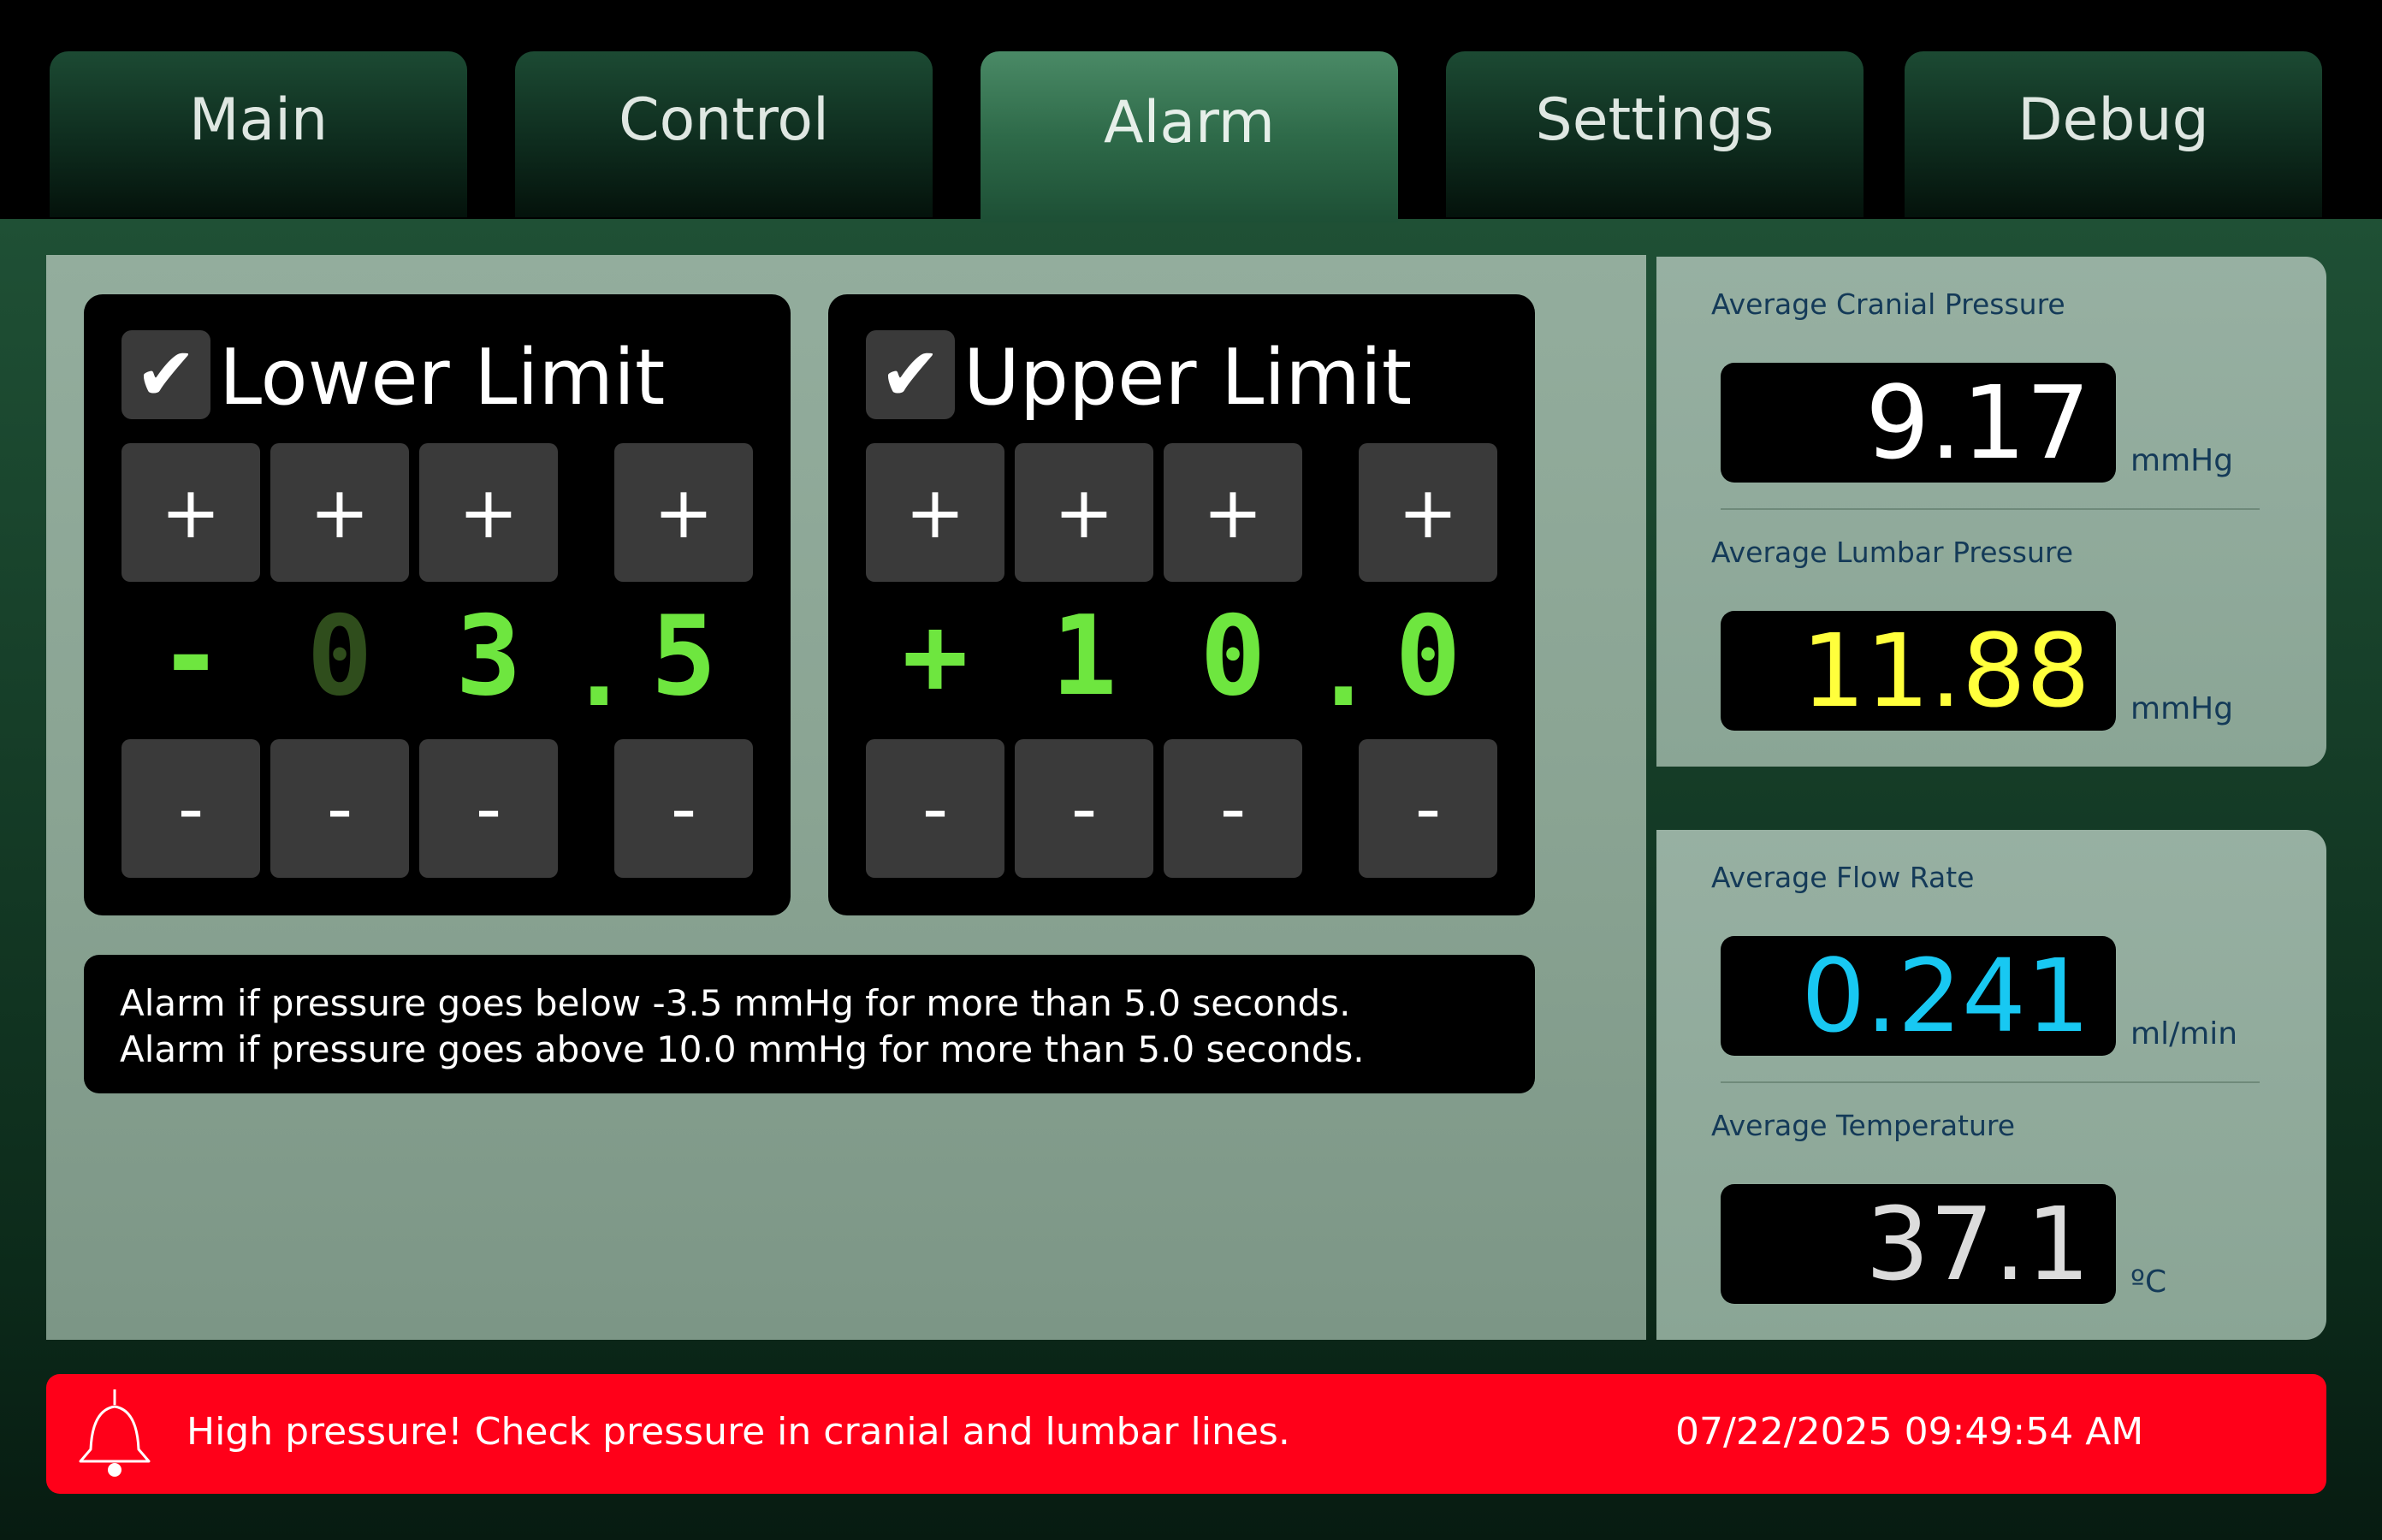 Image resolution: width=2382 pixels, height=1540 pixels. What do you see at coordinates (935, 808) in the screenshot?
I see `upper-sign-decrement-button: -` at bounding box center [935, 808].